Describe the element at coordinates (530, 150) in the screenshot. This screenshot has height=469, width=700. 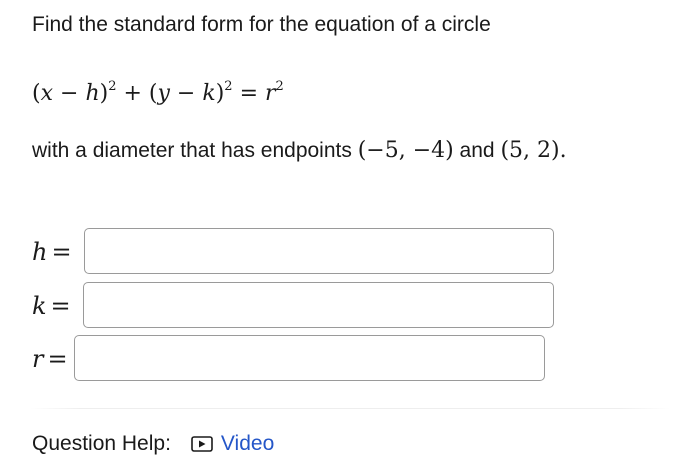
I see `endpoint-2: (5, 2)` at that location.